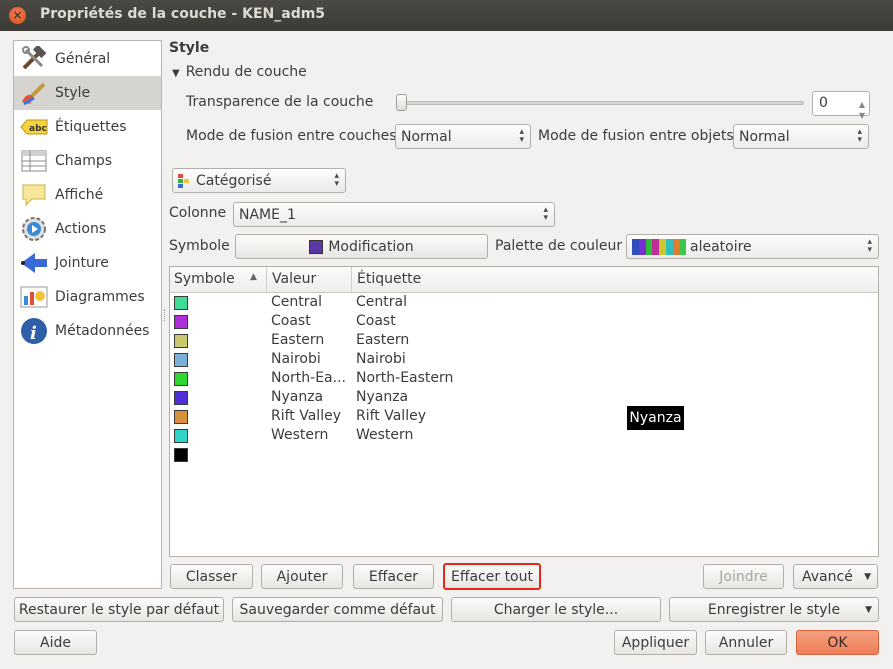 The height and width of the screenshot is (669, 893). What do you see at coordinates (204, 279) in the screenshot?
I see `header-symbol: Symbole` at bounding box center [204, 279].